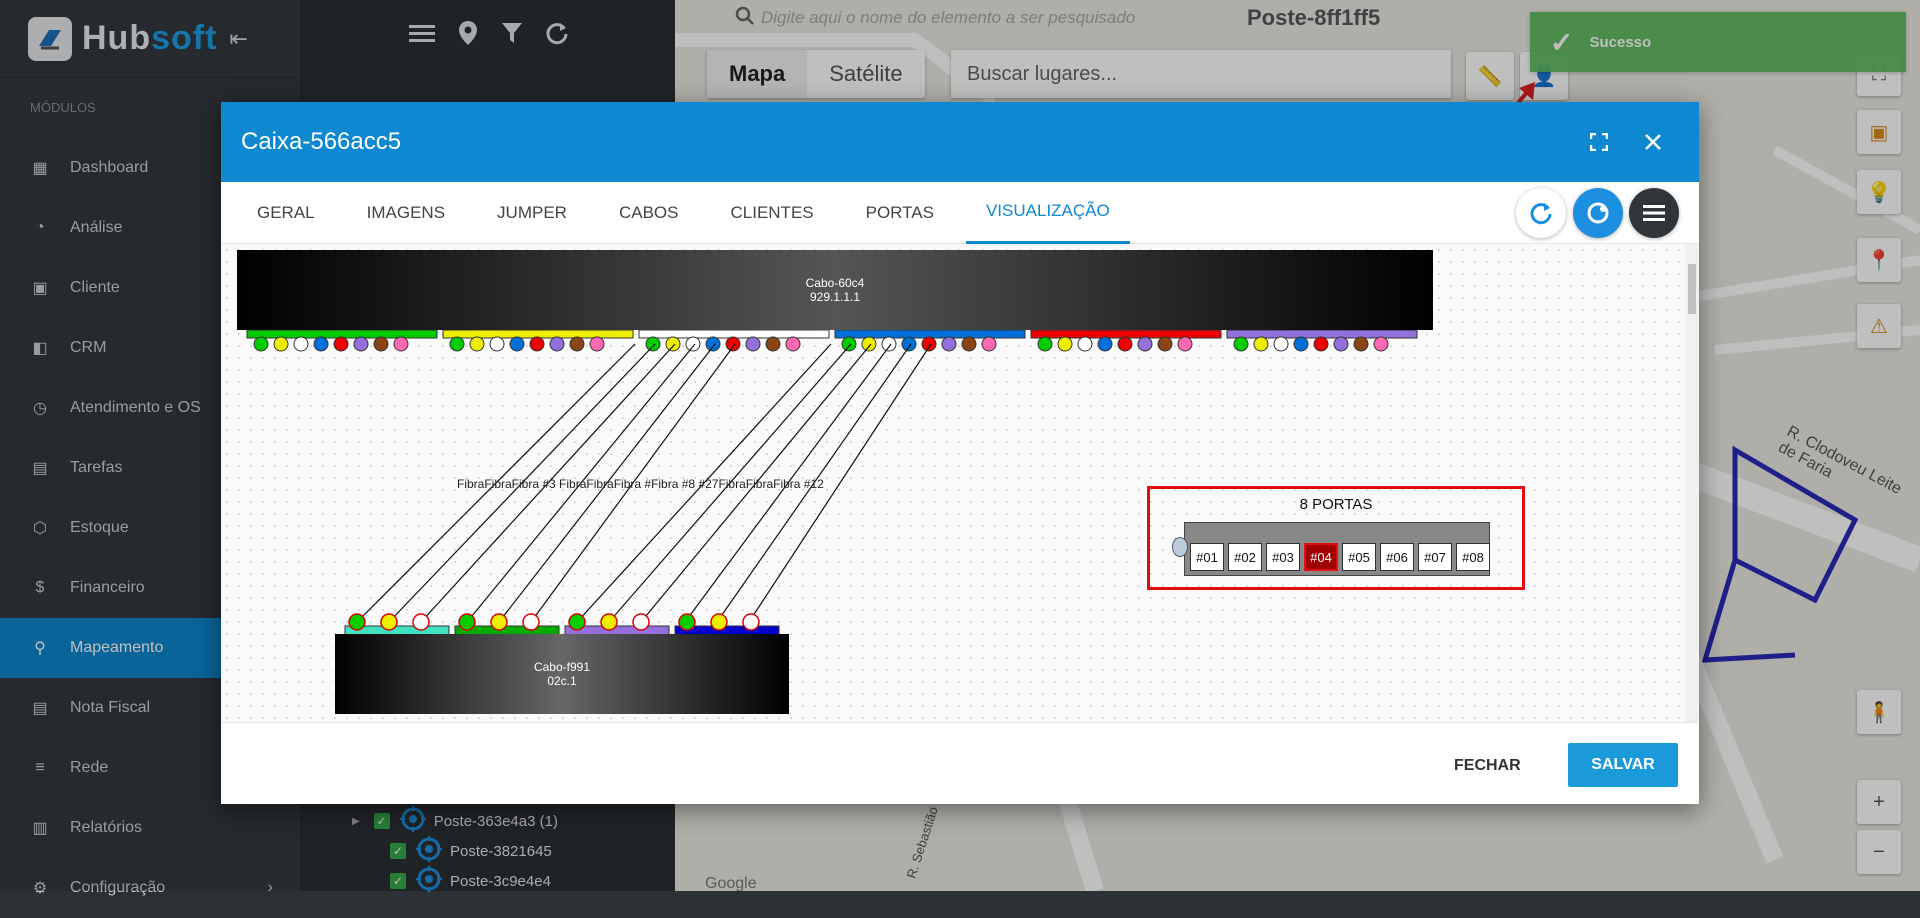 The height and width of the screenshot is (918, 1920). I want to click on dashboard-icon: ▦, so click(40, 168).